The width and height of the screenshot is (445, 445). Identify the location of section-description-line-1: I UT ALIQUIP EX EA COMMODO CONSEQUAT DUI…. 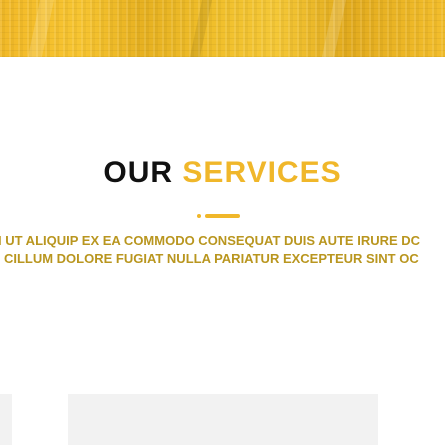
(210, 240).